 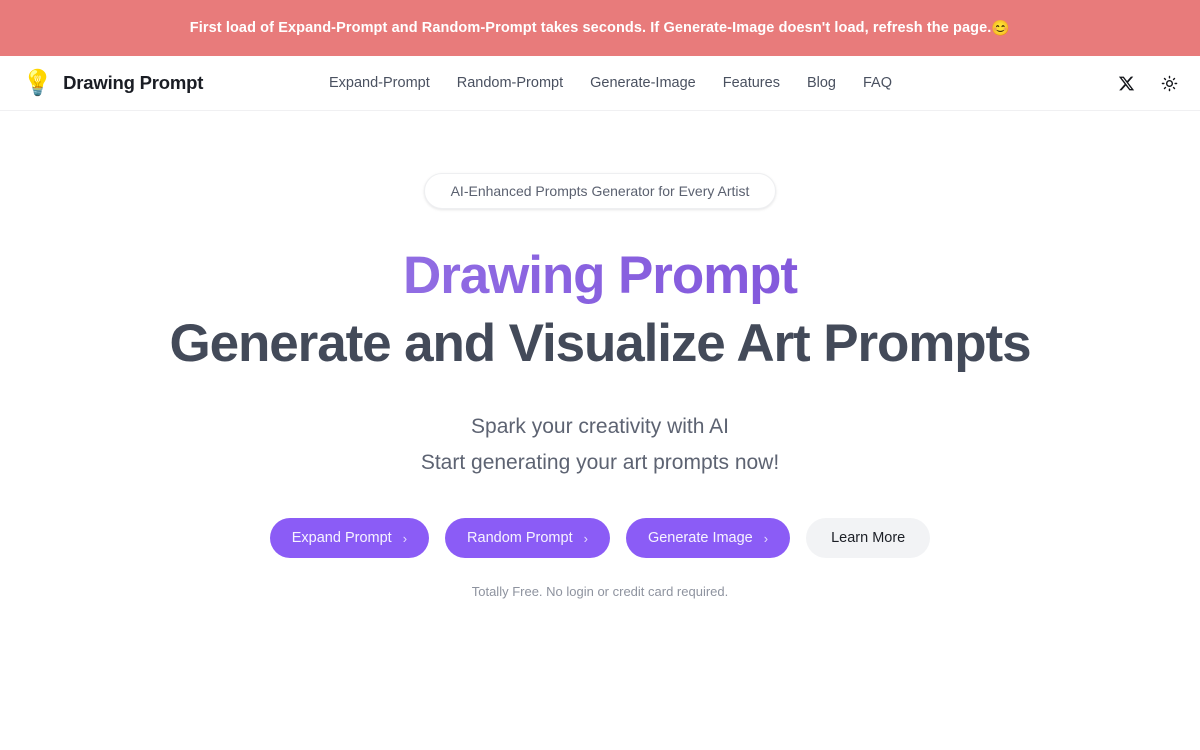 I want to click on smiley-face-icon: 😊, so click(x=1001, y=28).